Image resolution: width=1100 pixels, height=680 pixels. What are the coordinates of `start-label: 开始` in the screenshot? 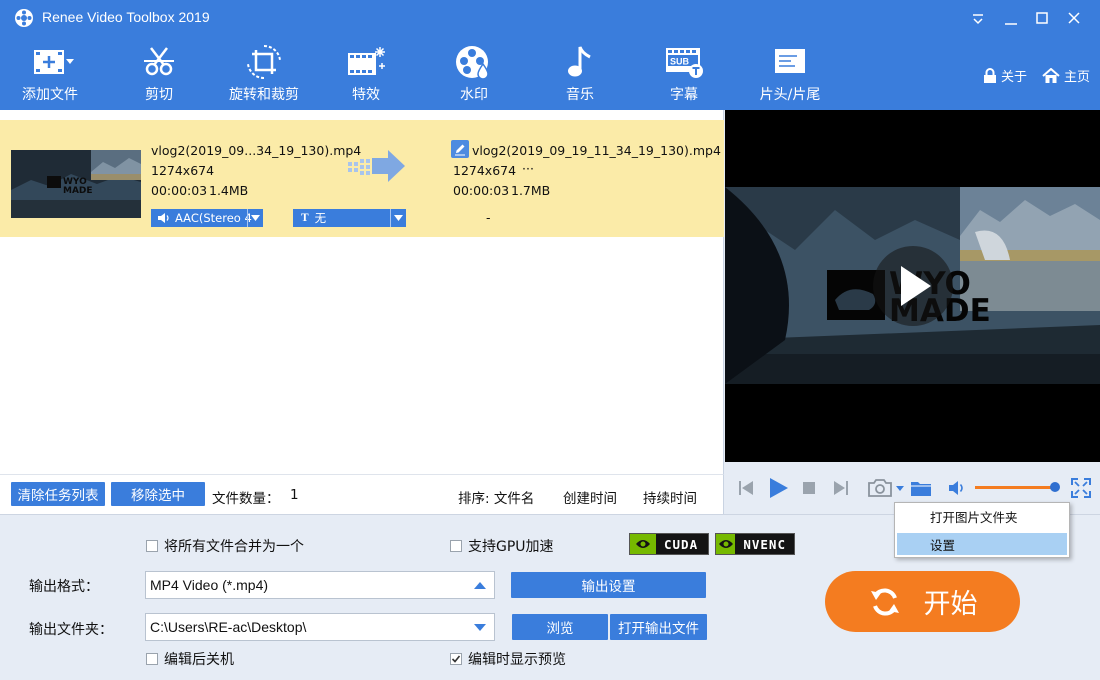 It's located at (950, 604).